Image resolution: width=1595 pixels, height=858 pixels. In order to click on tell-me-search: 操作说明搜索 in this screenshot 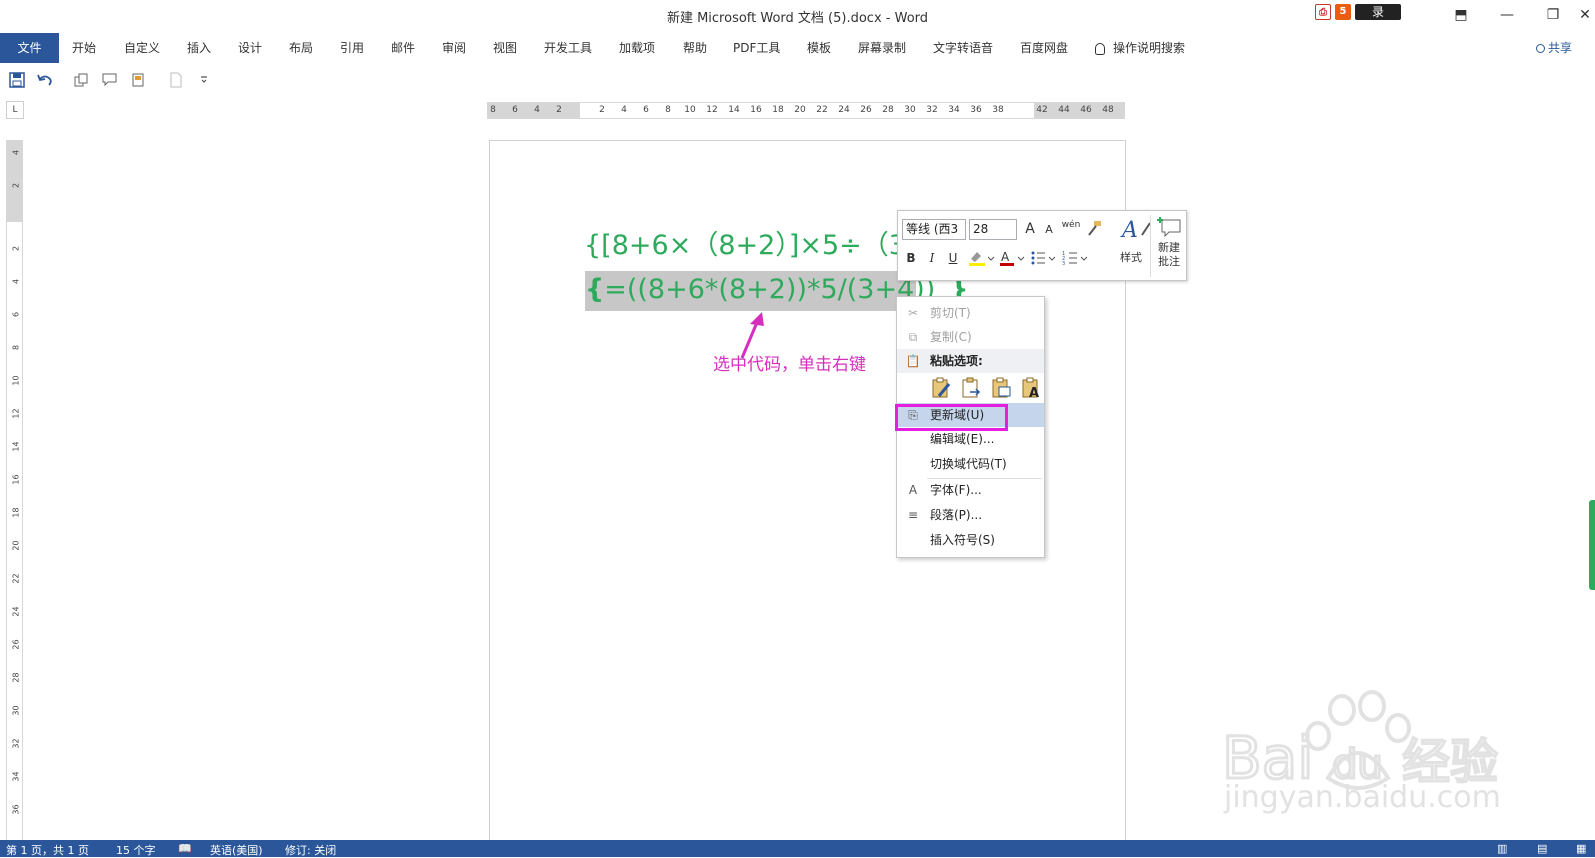, I will do `click(1140, 48)`.